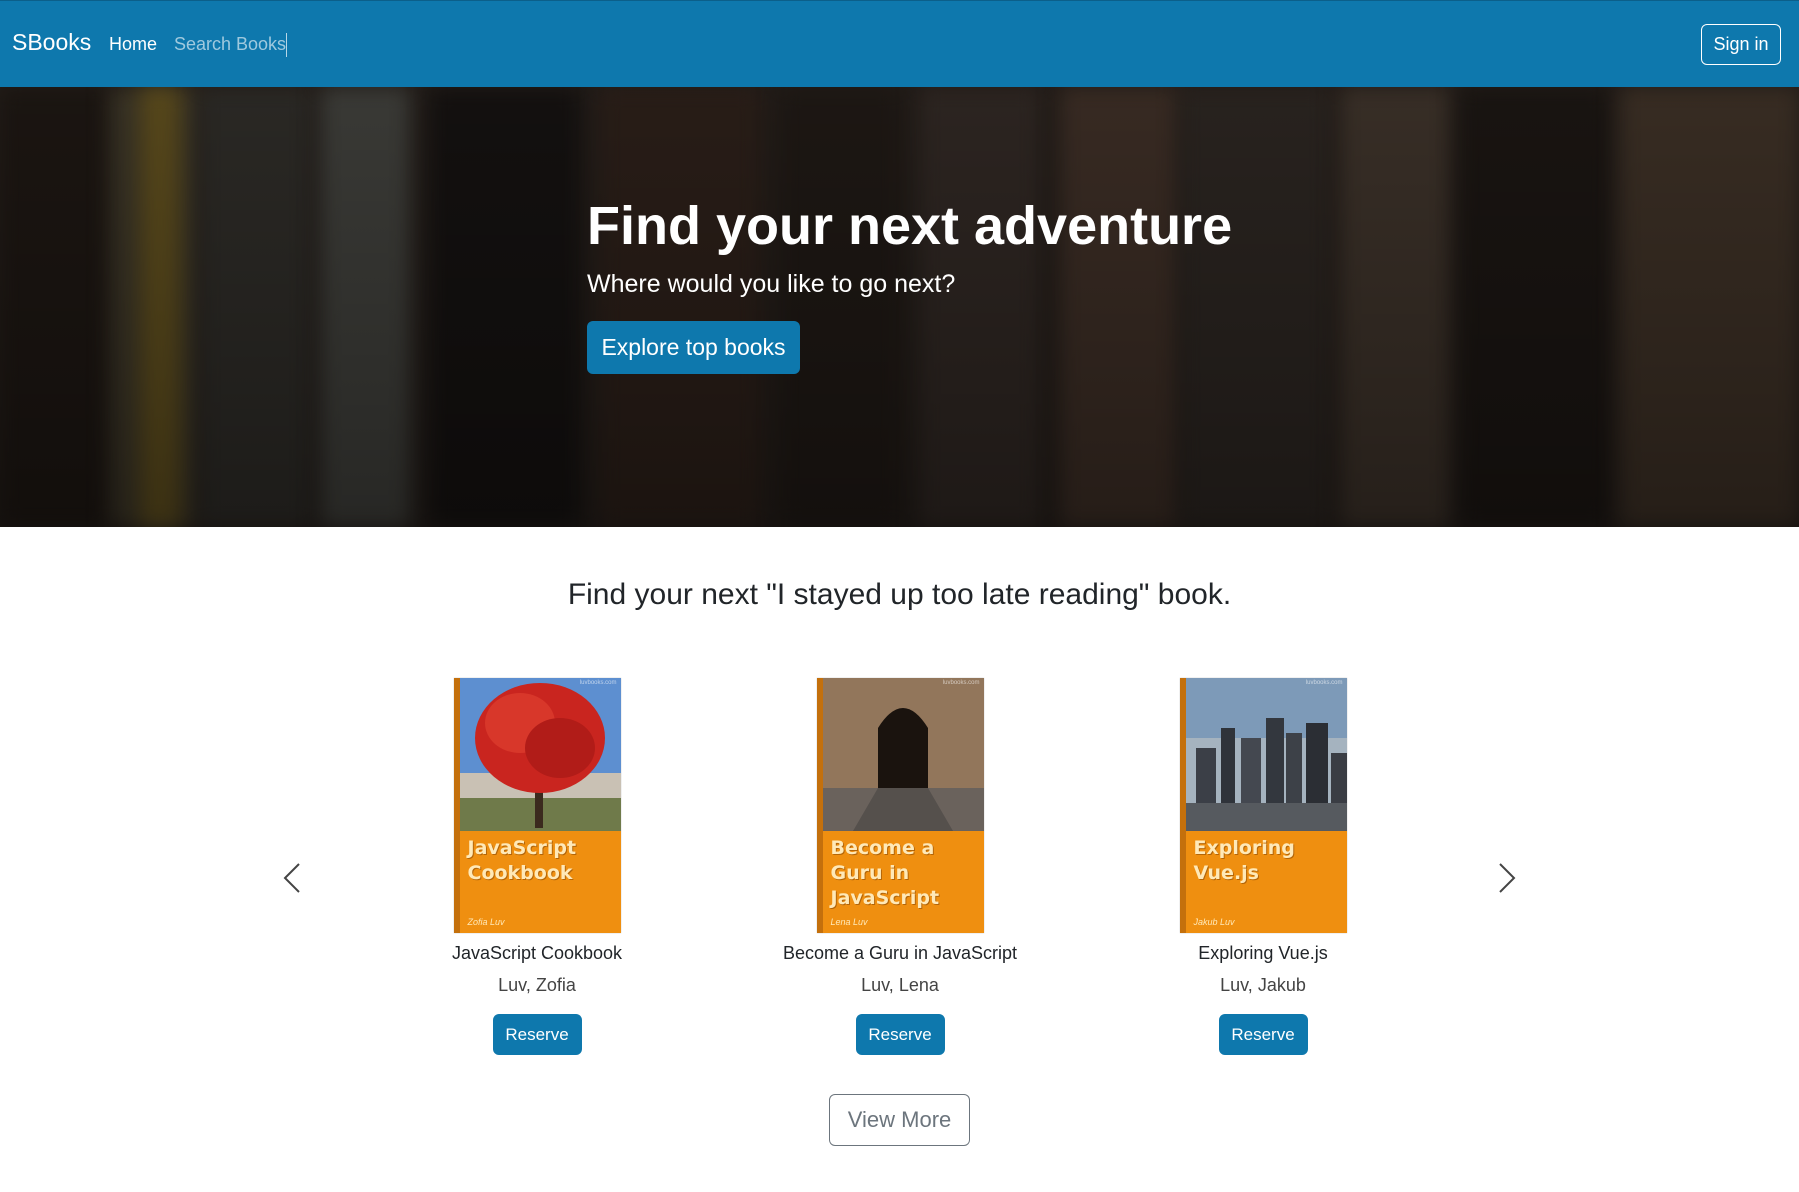 Image resolution: width=1799 pixels, height=1192 pixels. What do you see at coordinates (885, 873) in the screenshot?
I see `cover-title: Become a Guru in JavaScript` at bounding box center [885, 873].